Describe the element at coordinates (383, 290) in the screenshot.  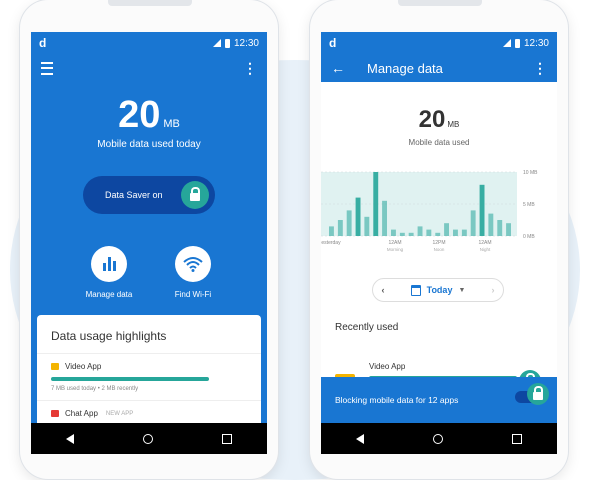
I see `prev-day-icon: ‹` at that location.